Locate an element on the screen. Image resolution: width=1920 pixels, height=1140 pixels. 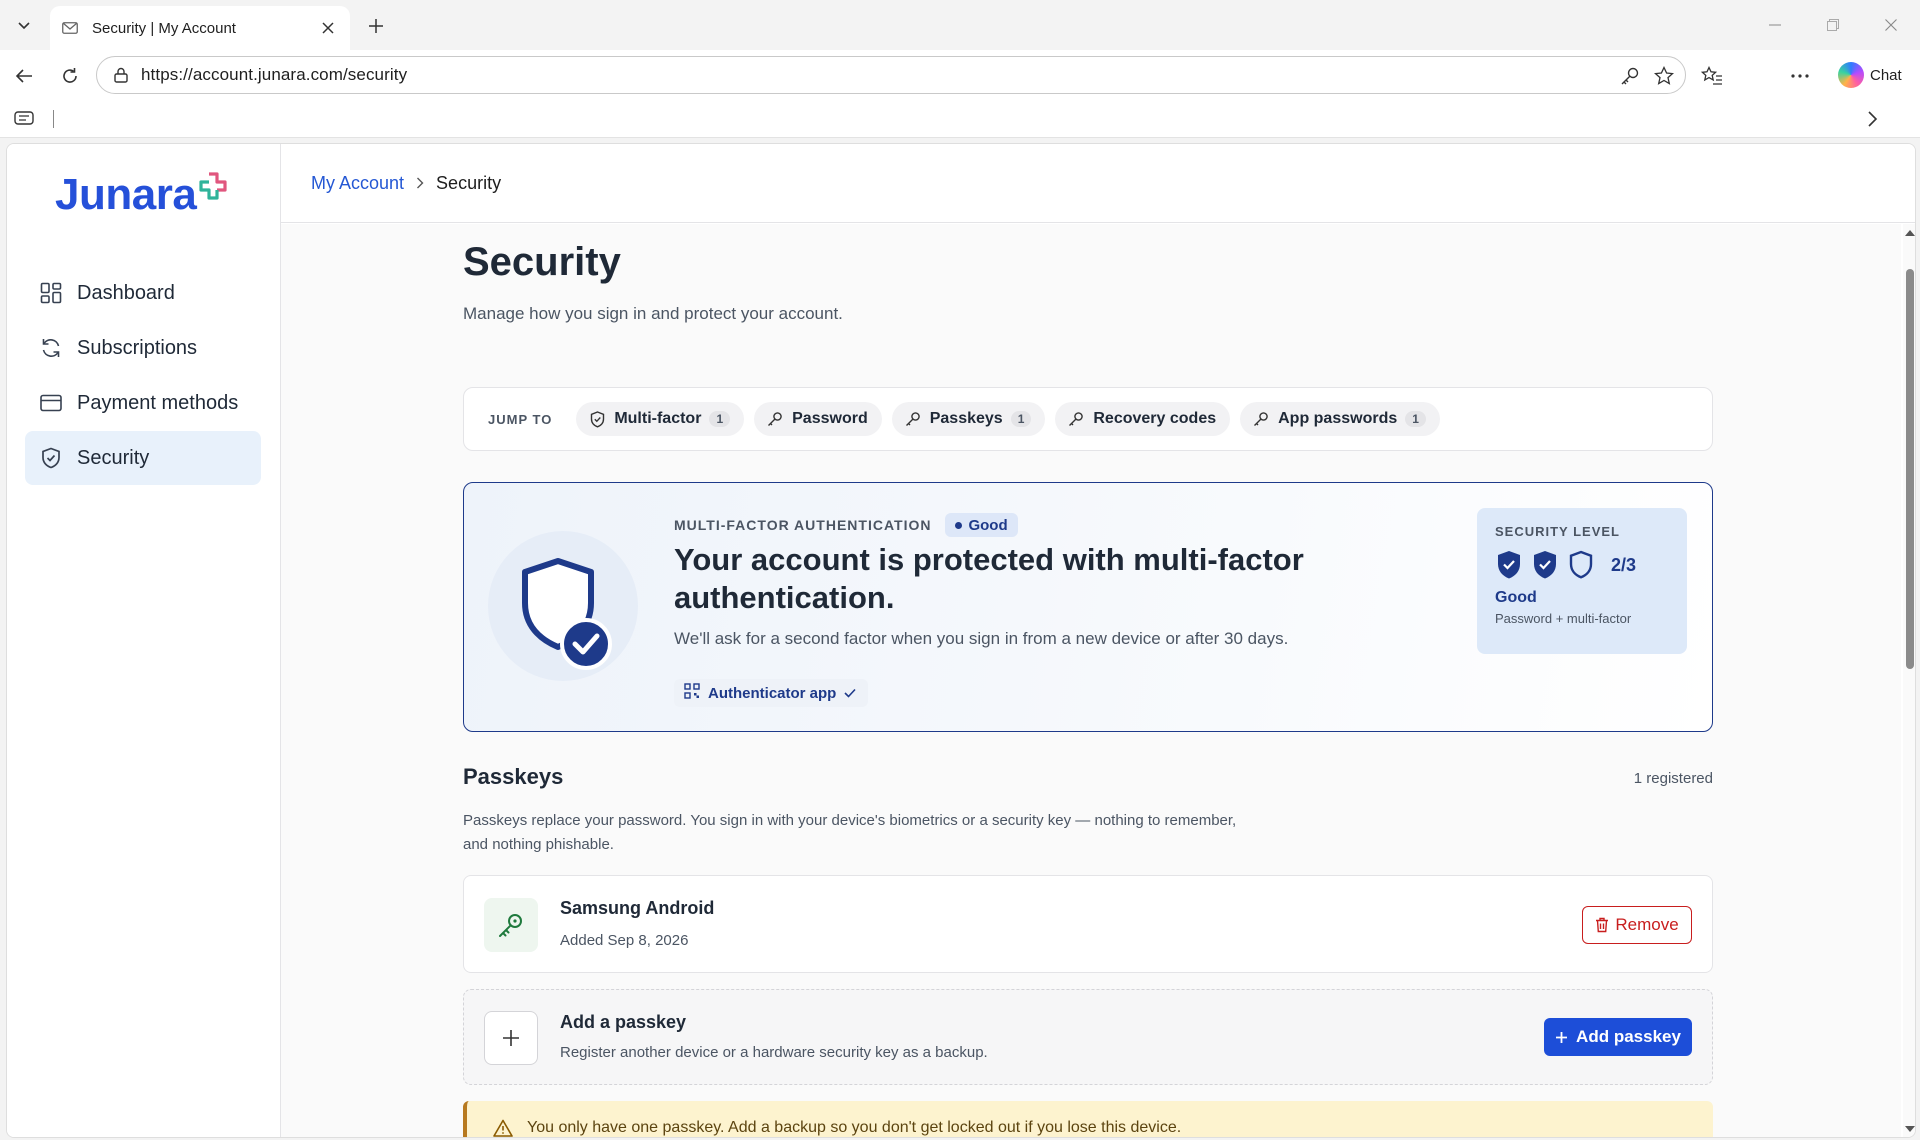
chip-label: Password is located at coordinates (830, 418).